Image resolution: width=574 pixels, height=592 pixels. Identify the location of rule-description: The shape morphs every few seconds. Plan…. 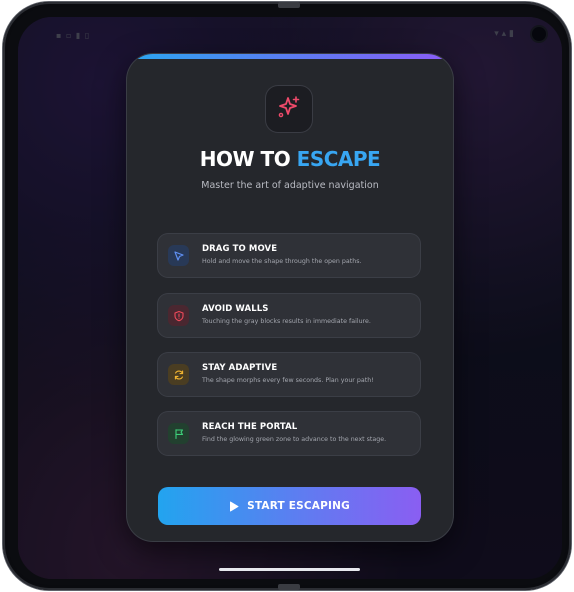
(288, 380).